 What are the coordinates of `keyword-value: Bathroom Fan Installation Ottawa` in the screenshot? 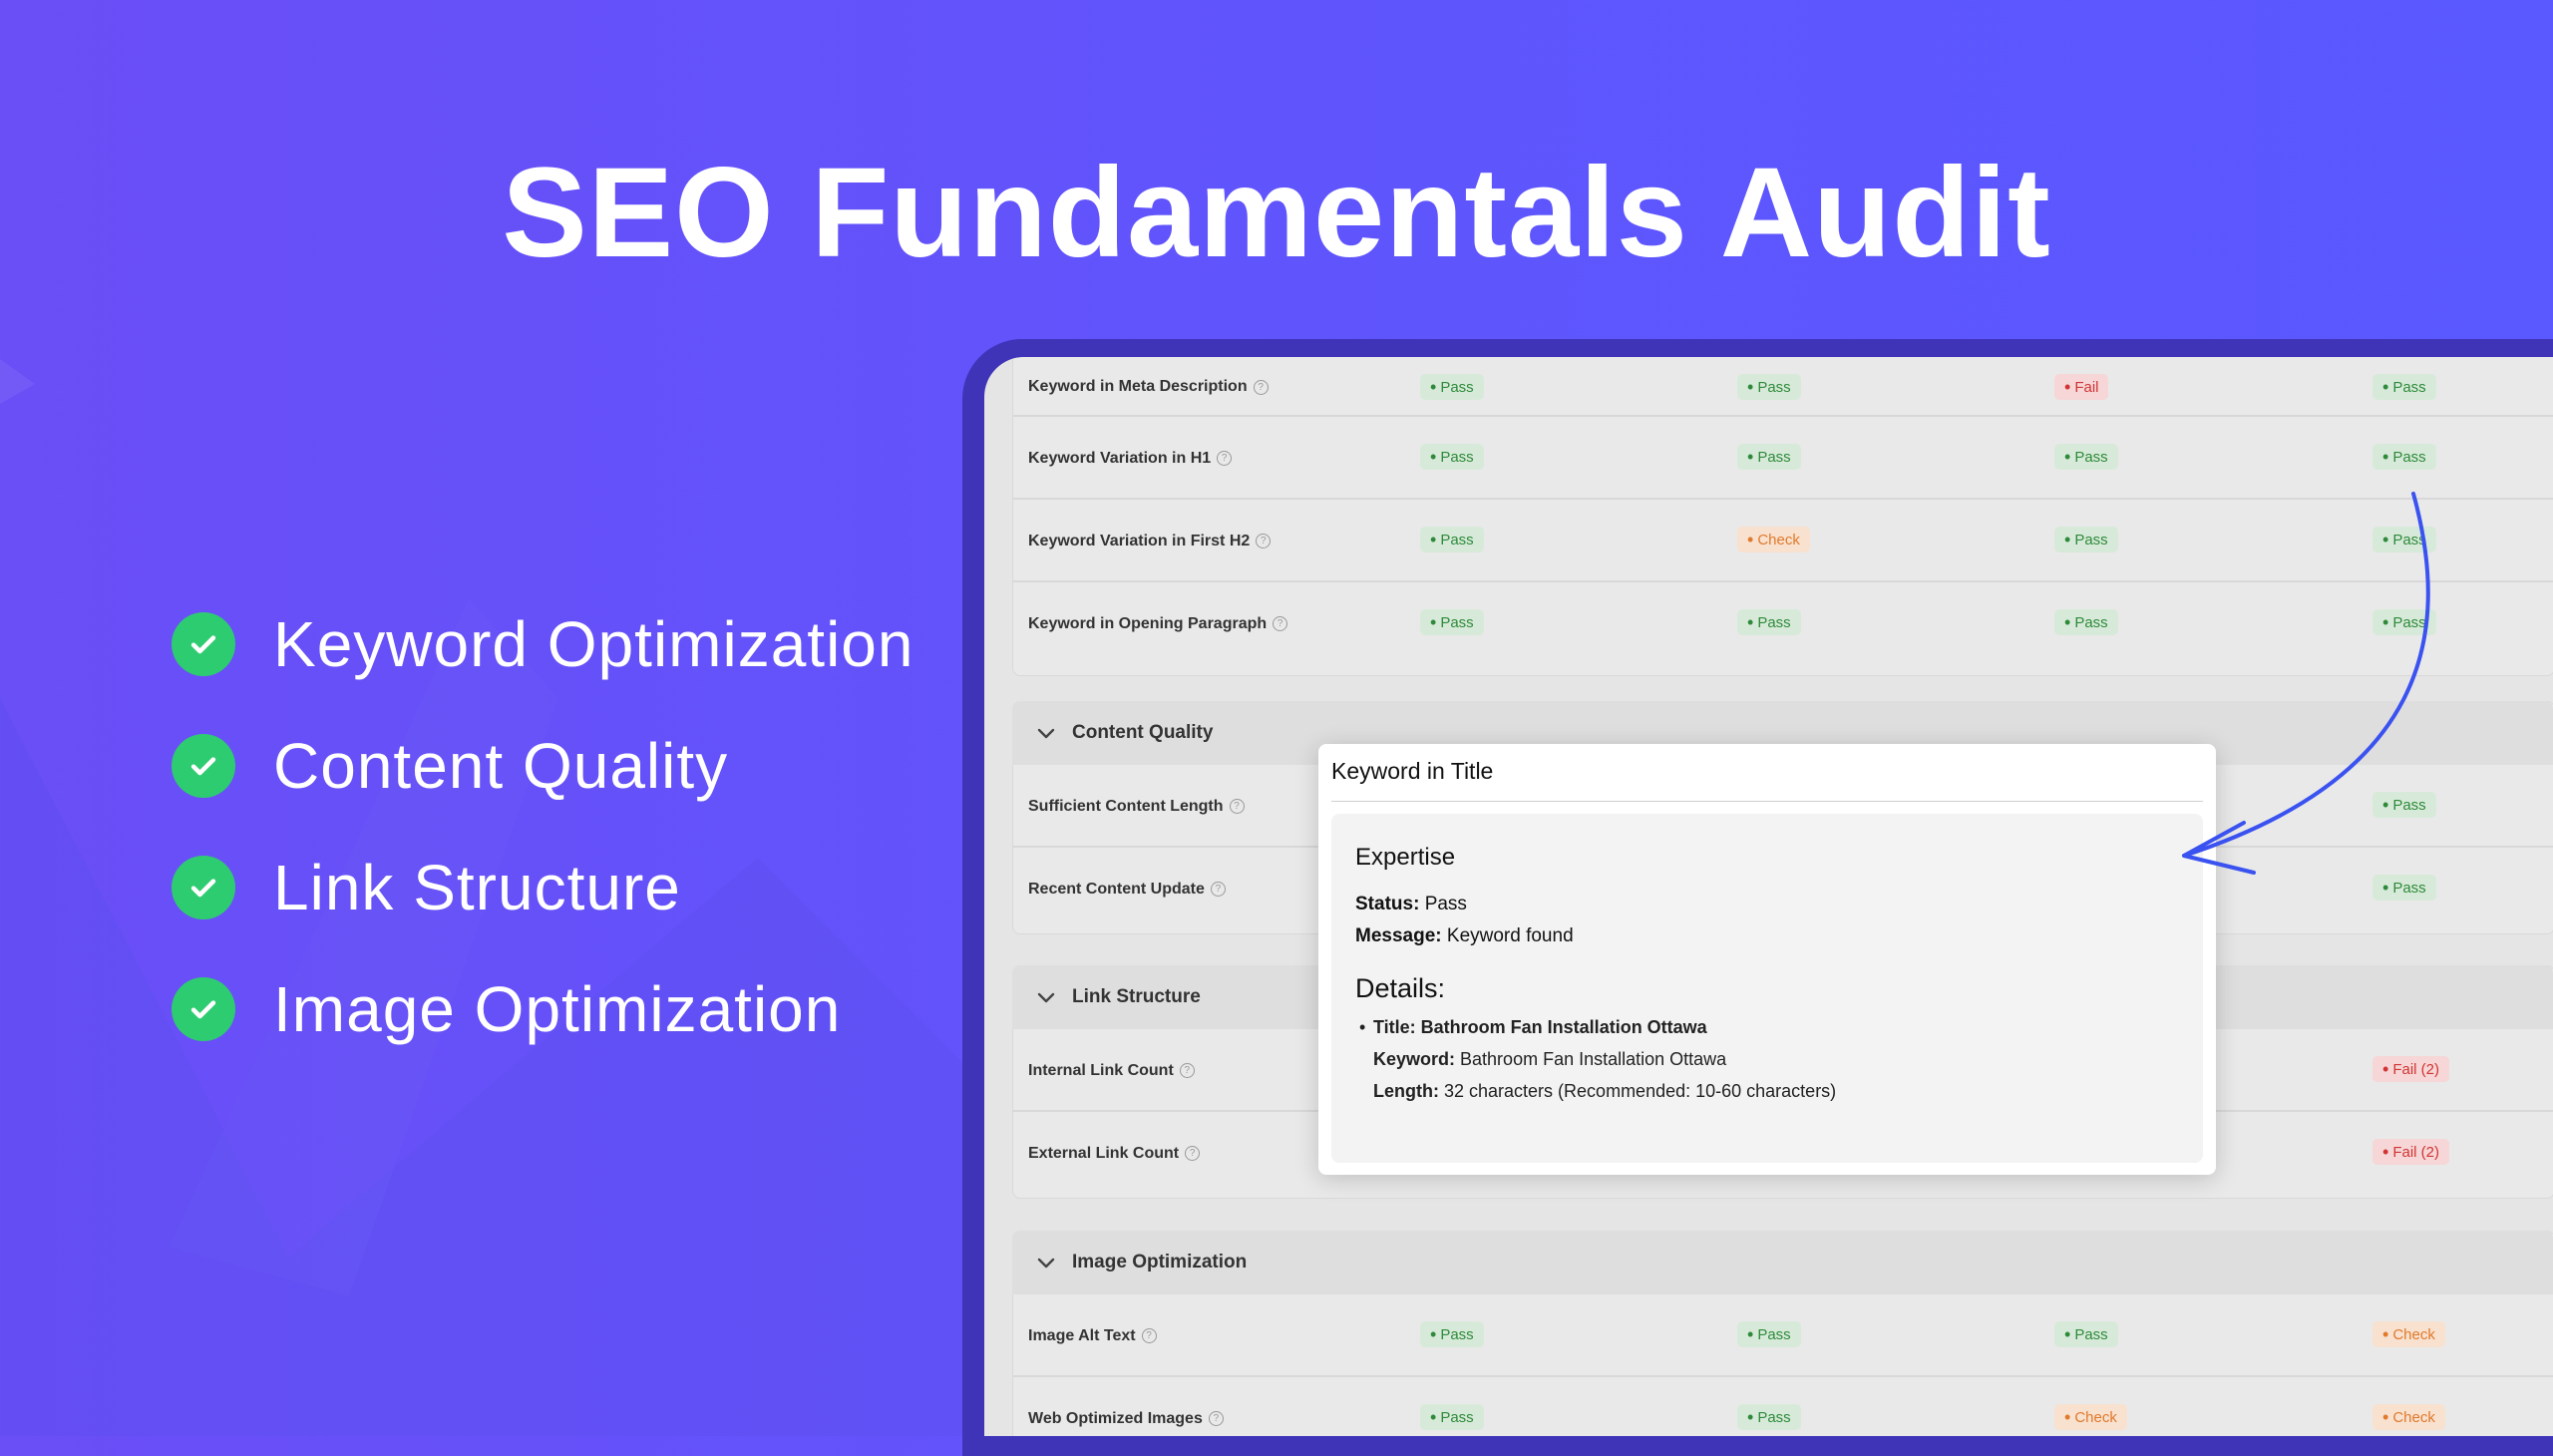 It's located at (1594, 1059).